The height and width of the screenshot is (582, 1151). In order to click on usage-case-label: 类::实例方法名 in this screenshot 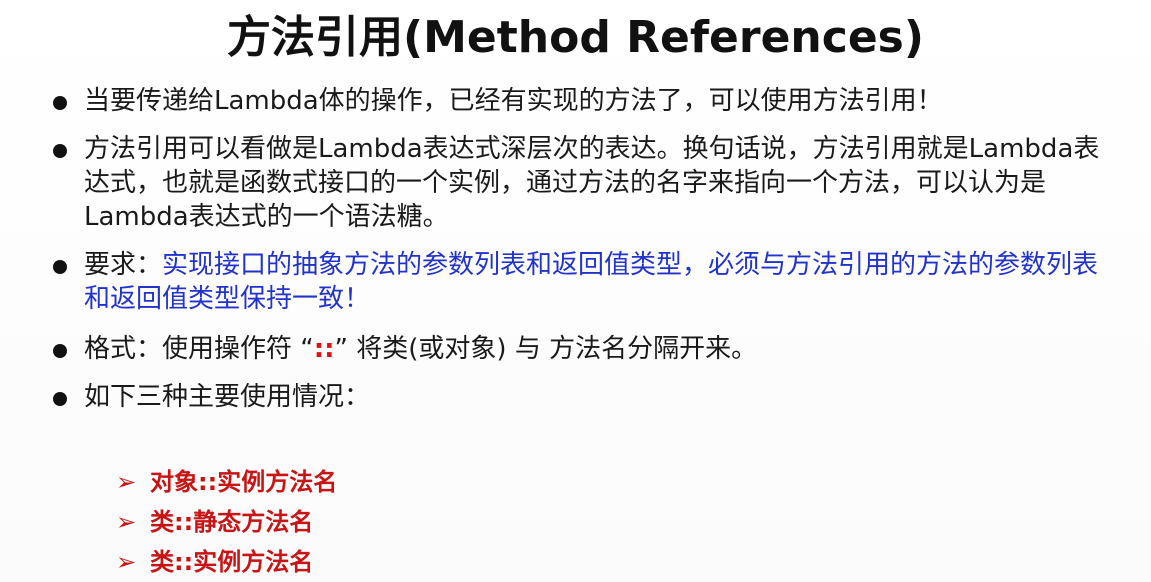, I will do `click(232, 562)`.